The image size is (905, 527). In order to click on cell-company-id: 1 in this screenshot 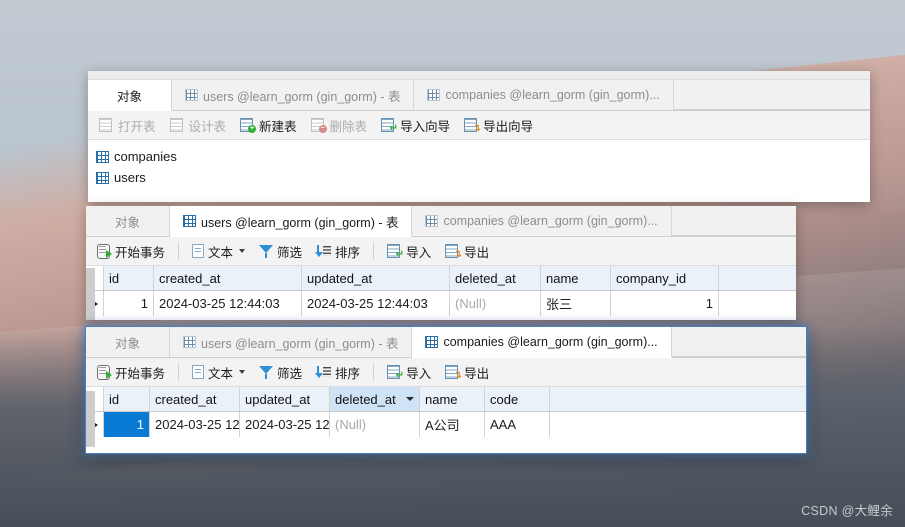, I will do `click(665, 303)`.